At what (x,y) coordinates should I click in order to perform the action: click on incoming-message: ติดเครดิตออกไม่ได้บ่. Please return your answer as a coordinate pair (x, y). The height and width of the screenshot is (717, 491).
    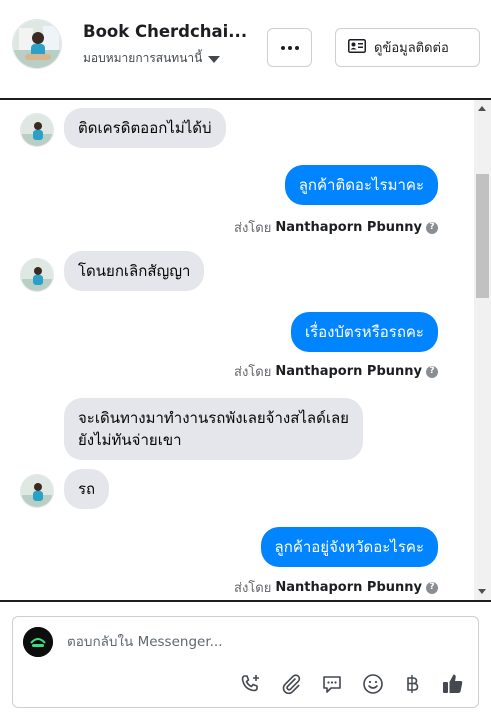
    Looking at the image, I should click on (145, 128).